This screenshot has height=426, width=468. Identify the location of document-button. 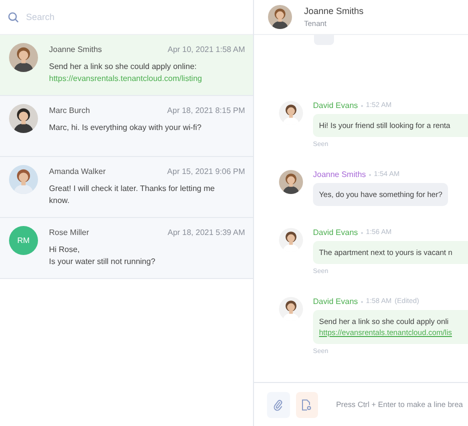
(307, 405).